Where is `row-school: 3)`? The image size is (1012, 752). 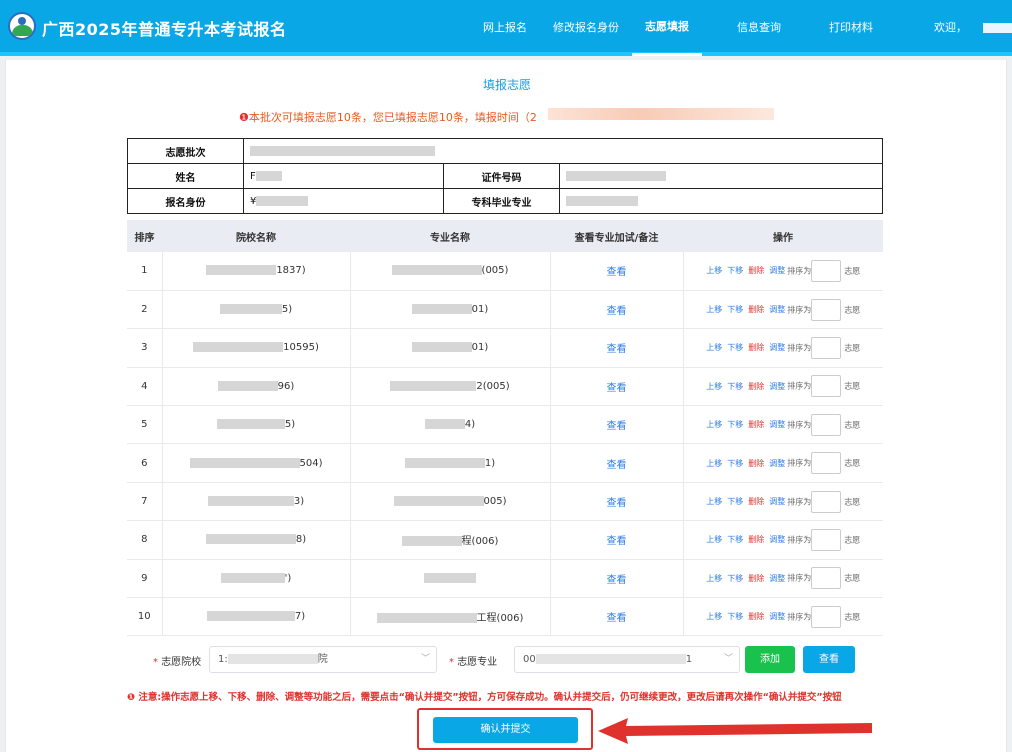 row-school: 3) is located at coordinates (256, 502).